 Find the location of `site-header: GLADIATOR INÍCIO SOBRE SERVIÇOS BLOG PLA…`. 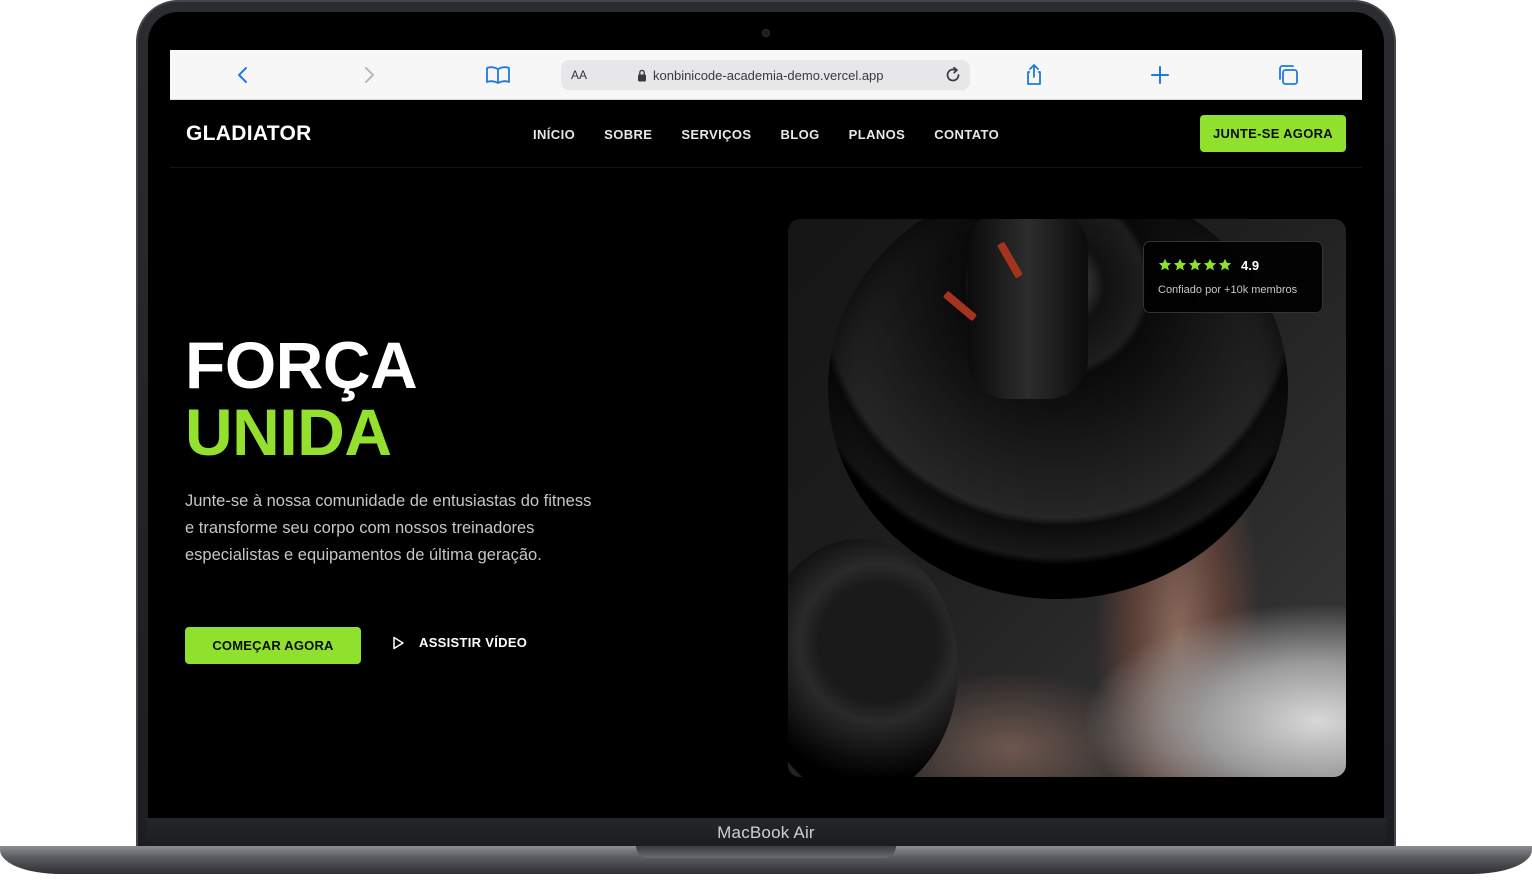

site-header: GLADIATOR INÍCIO SOBRE SERVIÇOS BLOG PLA… is located at coordinates (766, 134).